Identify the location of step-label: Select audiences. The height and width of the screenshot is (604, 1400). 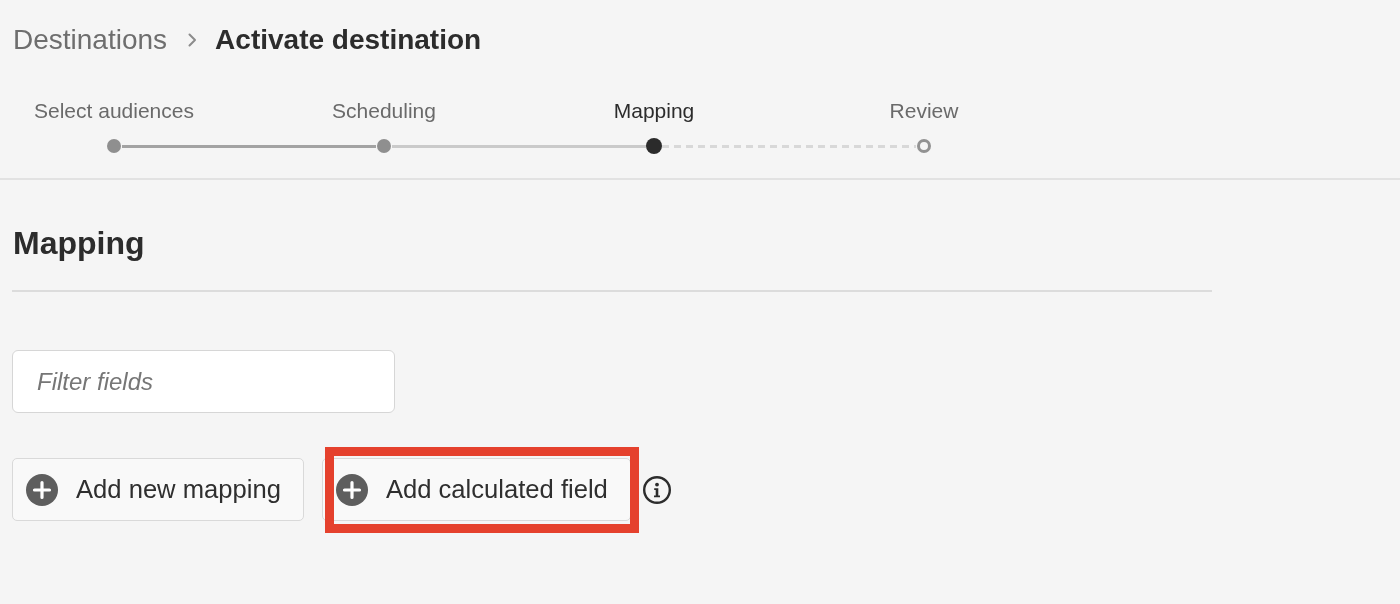
(114, 110).